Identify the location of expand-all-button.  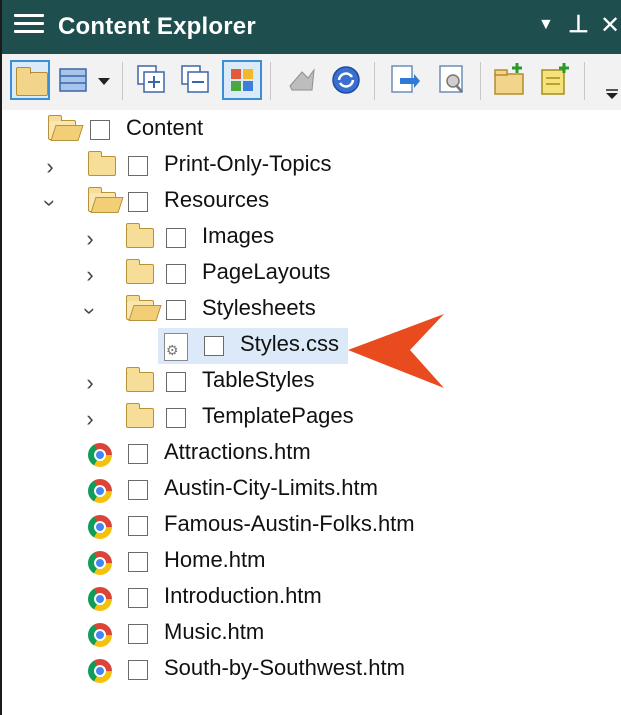
(152, 80).